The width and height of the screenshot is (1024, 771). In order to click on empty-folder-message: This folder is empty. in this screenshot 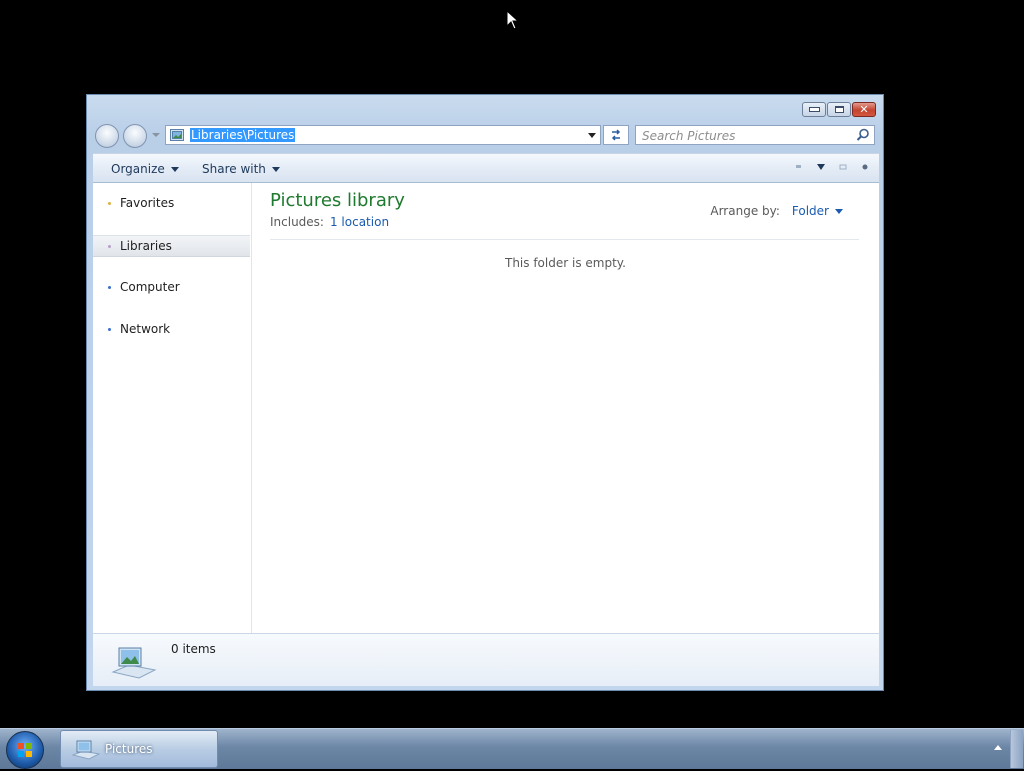, I will do `click(565, 263)`.